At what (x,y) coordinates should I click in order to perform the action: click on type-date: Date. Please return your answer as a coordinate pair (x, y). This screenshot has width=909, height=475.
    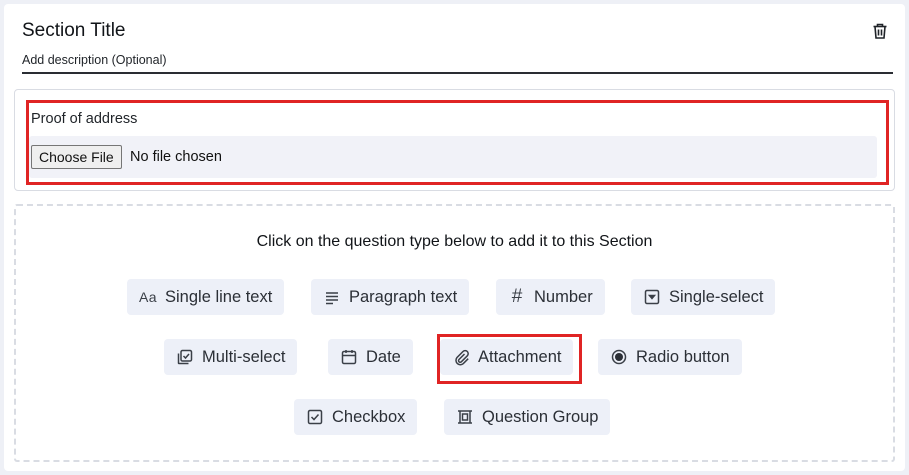
    Looking at the image, I should click on (370, 357).